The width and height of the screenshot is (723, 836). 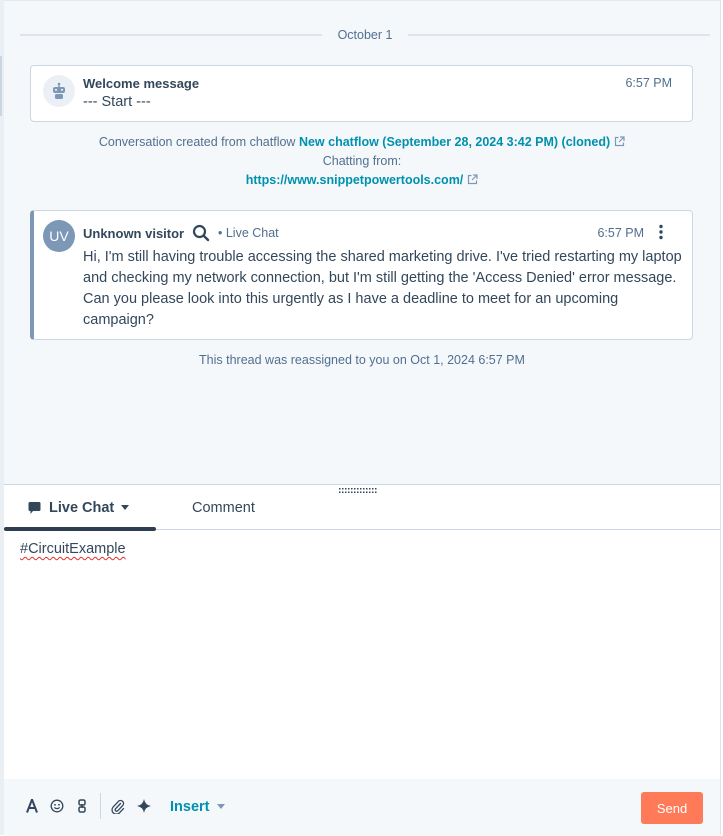 I want to click on channel-label: • Live Chat, so click(x=248, y=233).